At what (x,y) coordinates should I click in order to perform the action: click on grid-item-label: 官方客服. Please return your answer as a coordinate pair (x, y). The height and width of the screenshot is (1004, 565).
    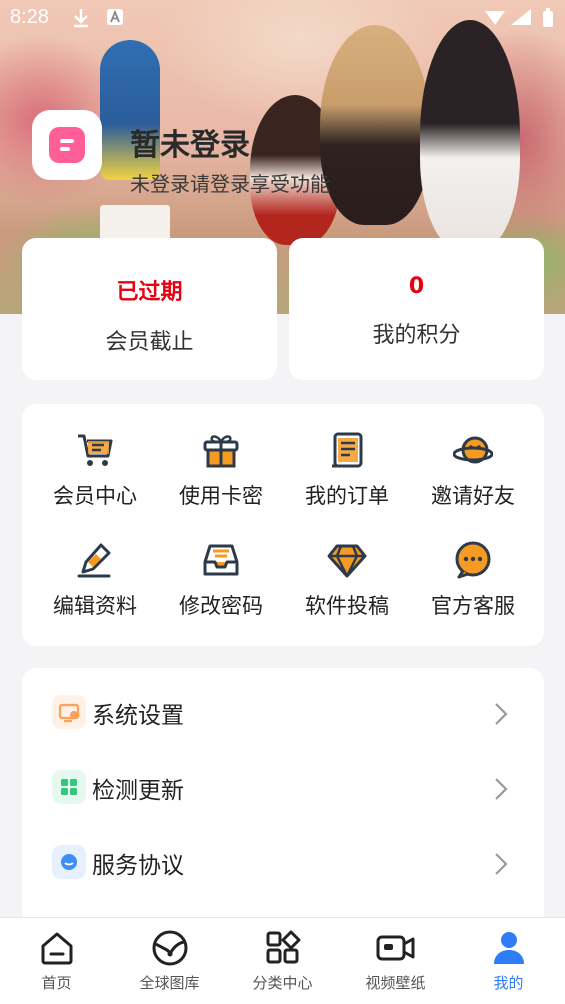
    Looking at the image, I should click on (473, 606).